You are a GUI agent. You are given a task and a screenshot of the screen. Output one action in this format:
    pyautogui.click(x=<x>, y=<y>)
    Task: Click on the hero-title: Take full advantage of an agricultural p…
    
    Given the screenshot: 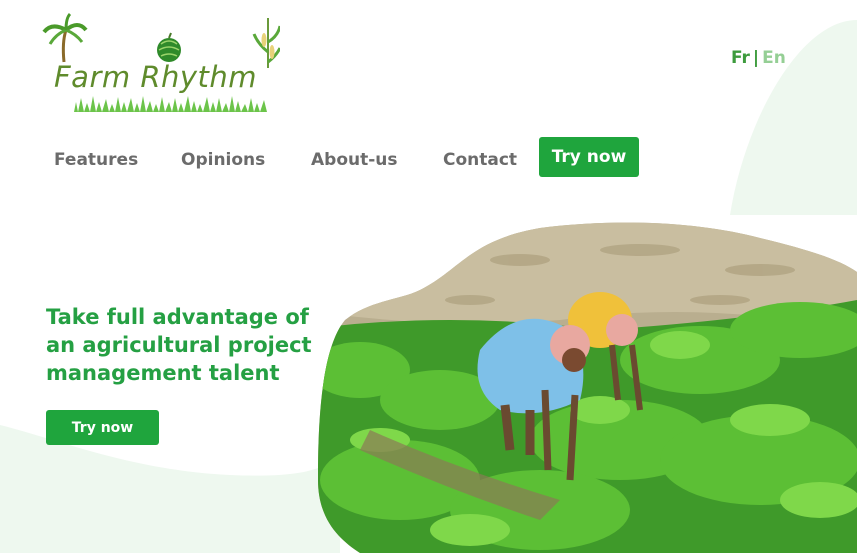 What is the action you would take?
    pyautogui.click(x=186, y=345)
    